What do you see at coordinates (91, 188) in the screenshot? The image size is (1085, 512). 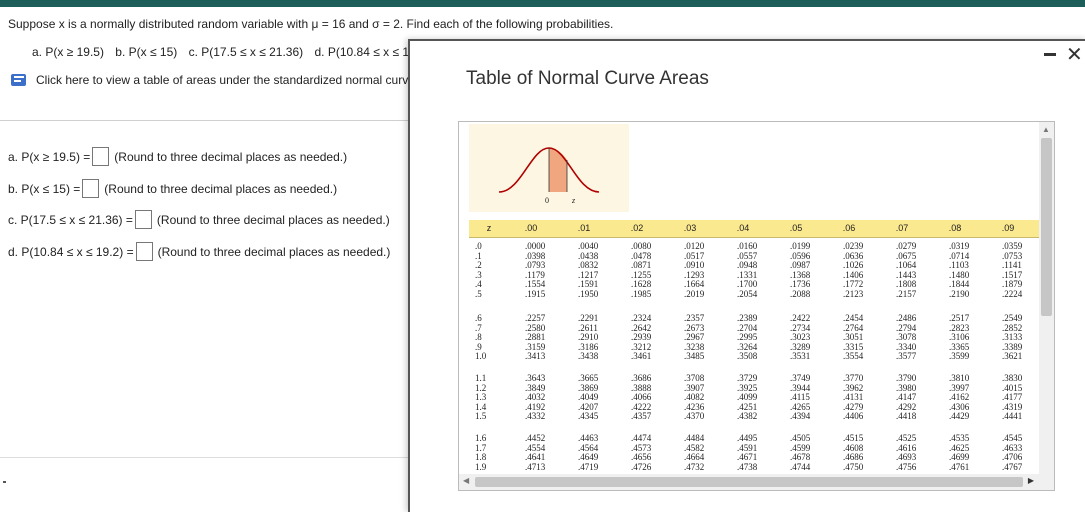 I see `answer-b-input` at bounding box center [91, 188].